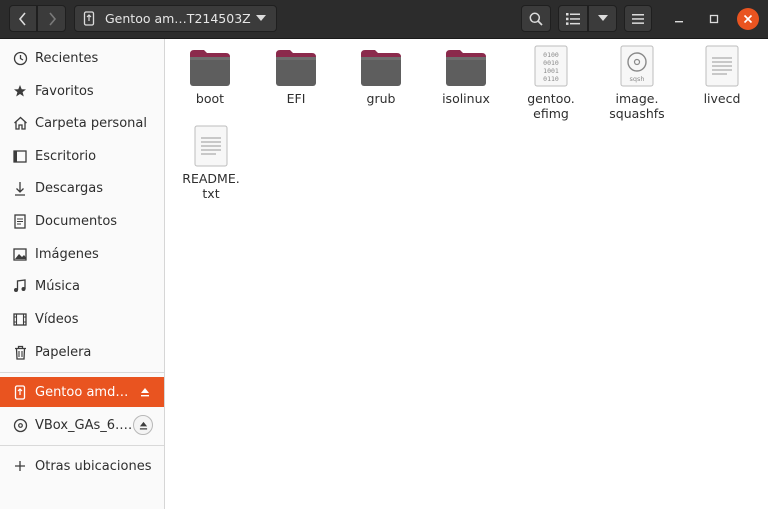 The height and width of the screenshot is (509, 768). I want to click on path-label: Gentoo am…T214503Z, so click(178, 18).